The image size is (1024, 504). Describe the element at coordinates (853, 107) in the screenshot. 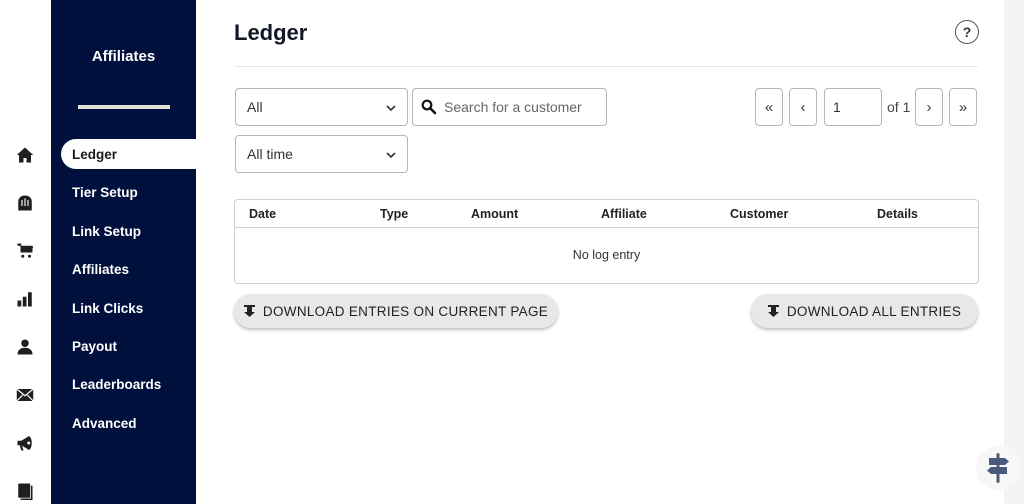

I see `page-number-input` at that location.